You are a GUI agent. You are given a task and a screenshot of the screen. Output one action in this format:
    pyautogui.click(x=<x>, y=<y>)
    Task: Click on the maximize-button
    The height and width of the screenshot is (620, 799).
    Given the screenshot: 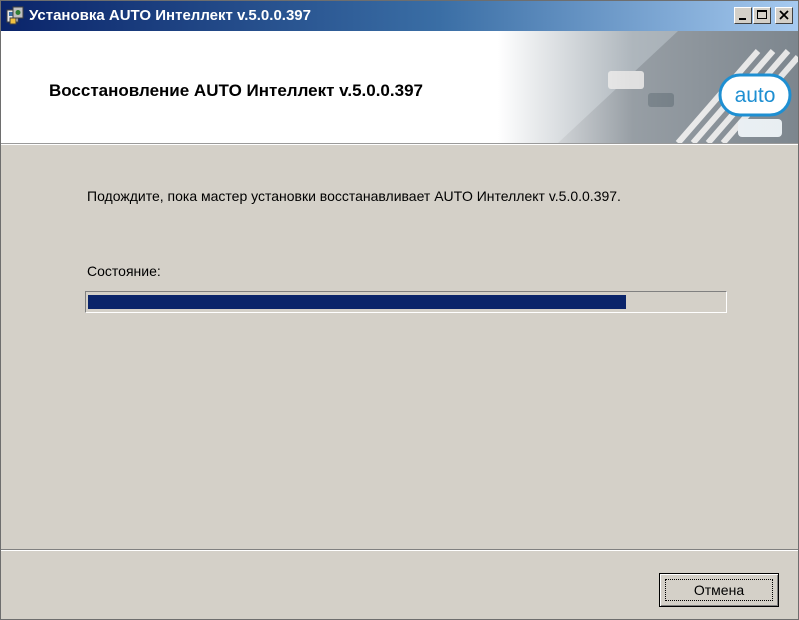 What is the action you would take?
    pyautogui.click(x=762, y=15)
    